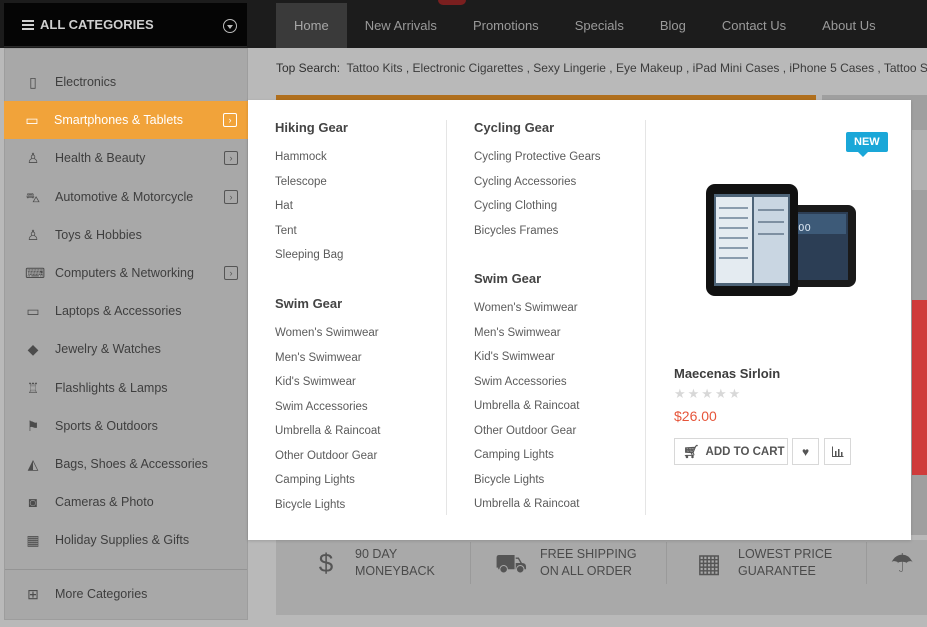  Describe the element at coordinates (111, 387) in the screenshot. I see `sidebar-item-label: Flashlights & Lamps` at that location.